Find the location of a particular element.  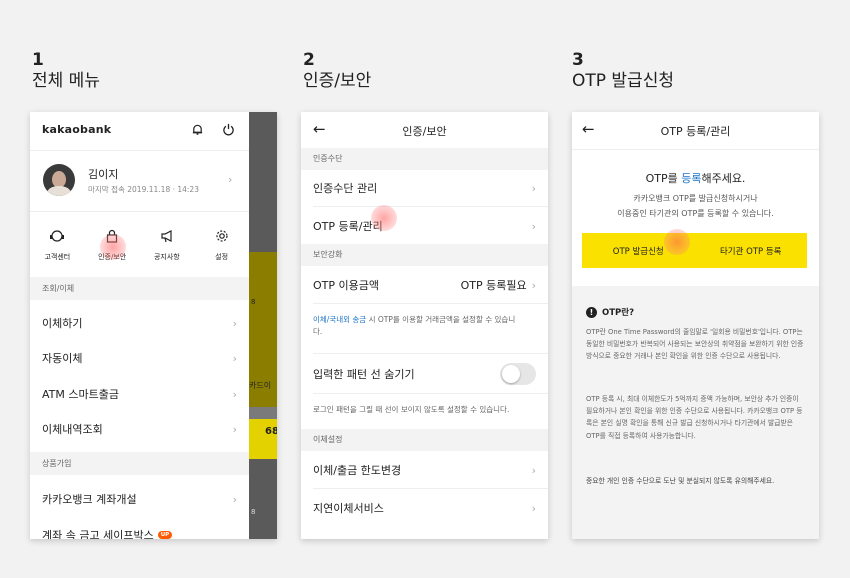

step-3-heading: 3 OTP 발급신청 is located at coordinates (623, 71).